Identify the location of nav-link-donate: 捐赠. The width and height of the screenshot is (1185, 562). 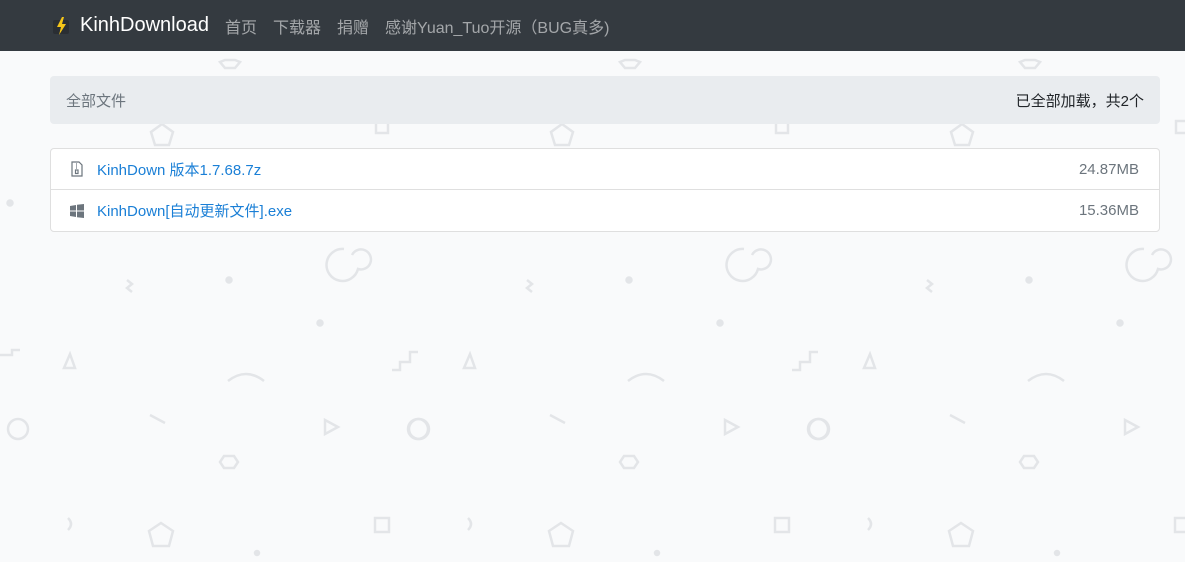
(353, 26).